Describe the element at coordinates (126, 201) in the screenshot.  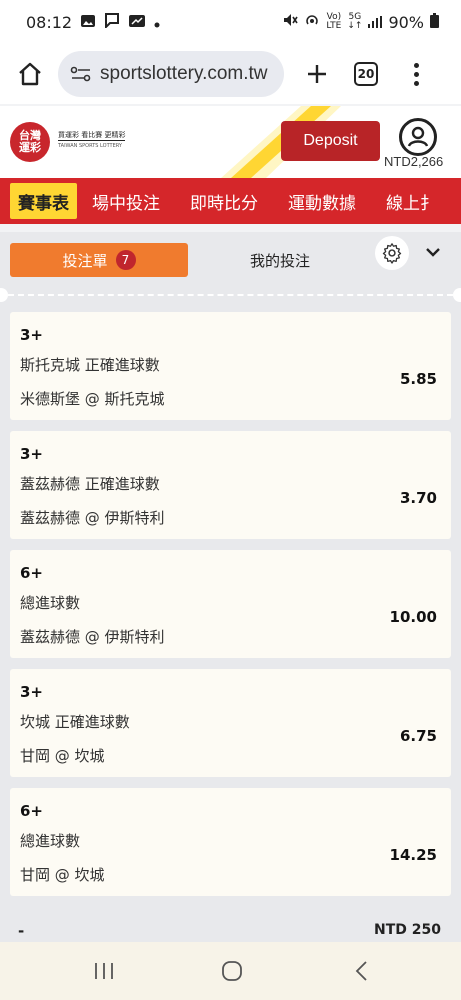
I see `nav-tab-live-betting: 場中投注` at that location.